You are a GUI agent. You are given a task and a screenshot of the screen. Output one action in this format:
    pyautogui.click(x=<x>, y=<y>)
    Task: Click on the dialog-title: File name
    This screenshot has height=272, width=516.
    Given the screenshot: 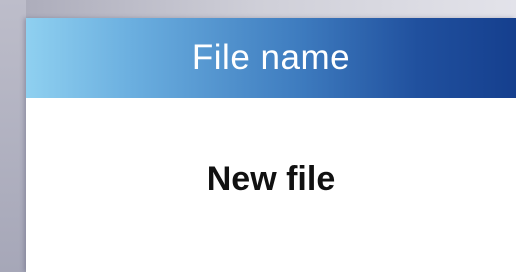 What is the action you would take?
    pyautogui.click(x=271, y=57)
    